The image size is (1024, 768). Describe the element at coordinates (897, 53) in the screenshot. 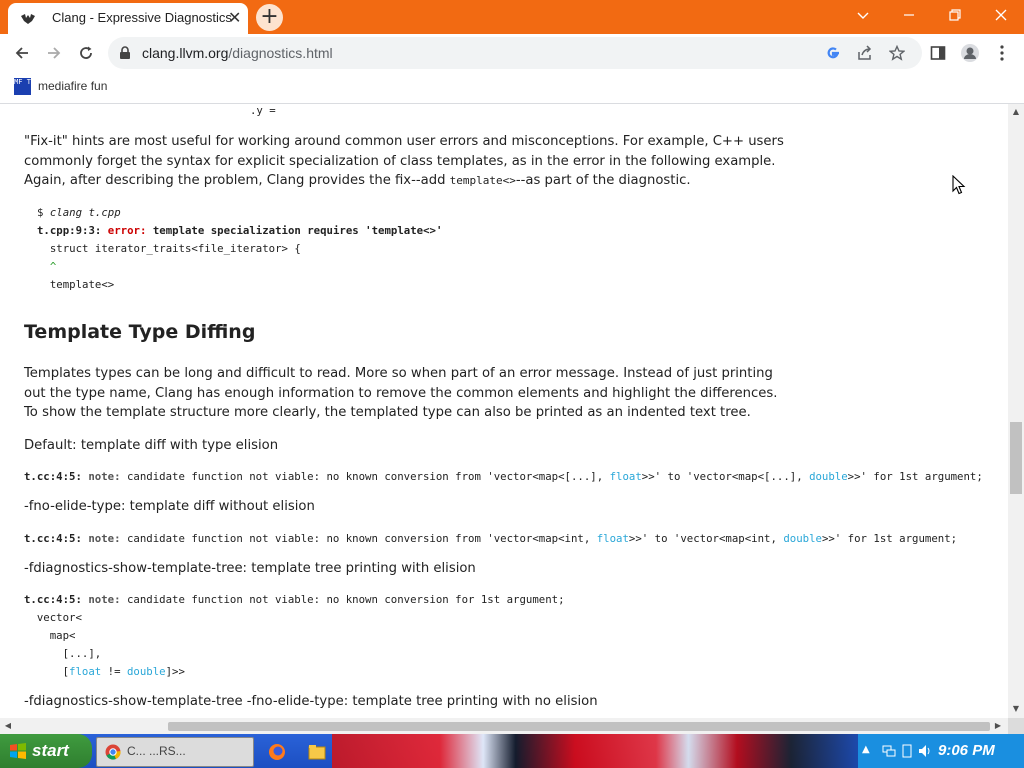

I see `bookmark-star-icon` at that location.